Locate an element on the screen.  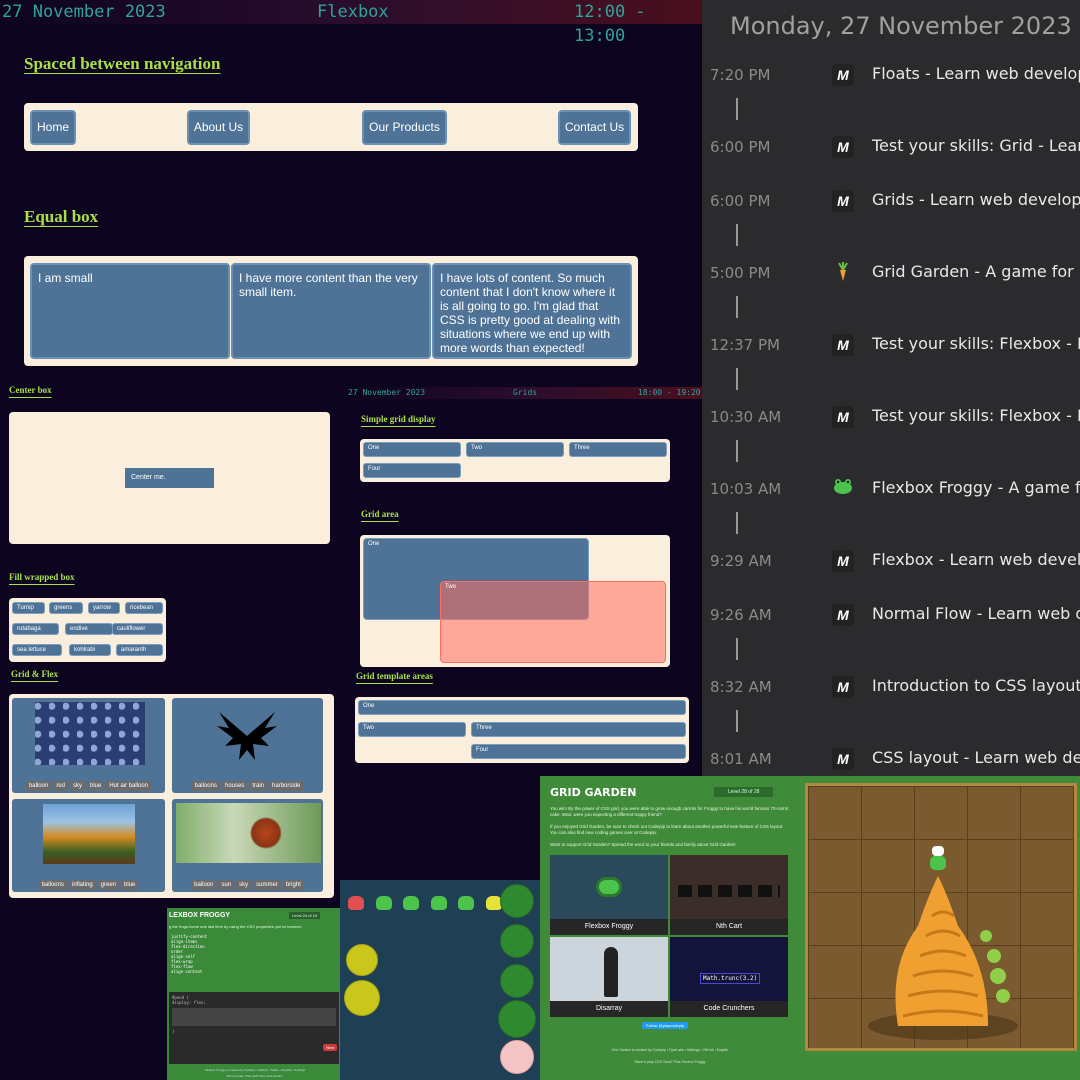
red-panda-image is located at coordinates (248, 833).